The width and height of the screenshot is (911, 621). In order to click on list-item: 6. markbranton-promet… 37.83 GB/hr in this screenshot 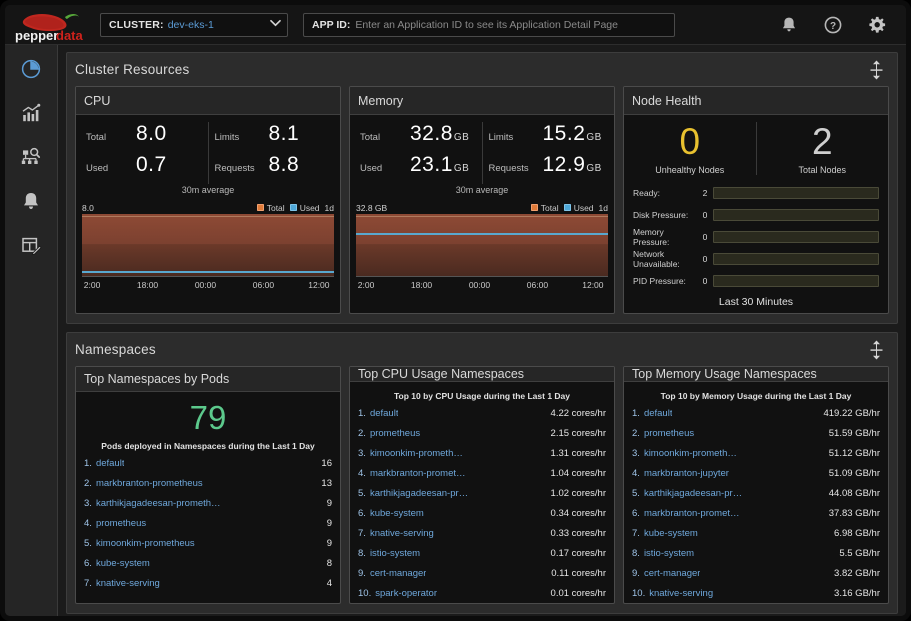, I will do `click(756, 513)`.